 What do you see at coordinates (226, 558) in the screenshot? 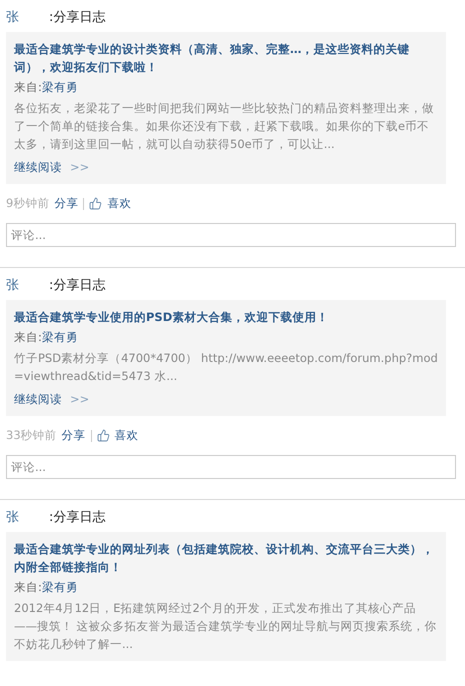
I see `post-title: 最适合建筑学专业的网址列表（包括建筑院校、设计机构、交流平台三大类），内附全部链接指向！` at bounding box center [226, 558].